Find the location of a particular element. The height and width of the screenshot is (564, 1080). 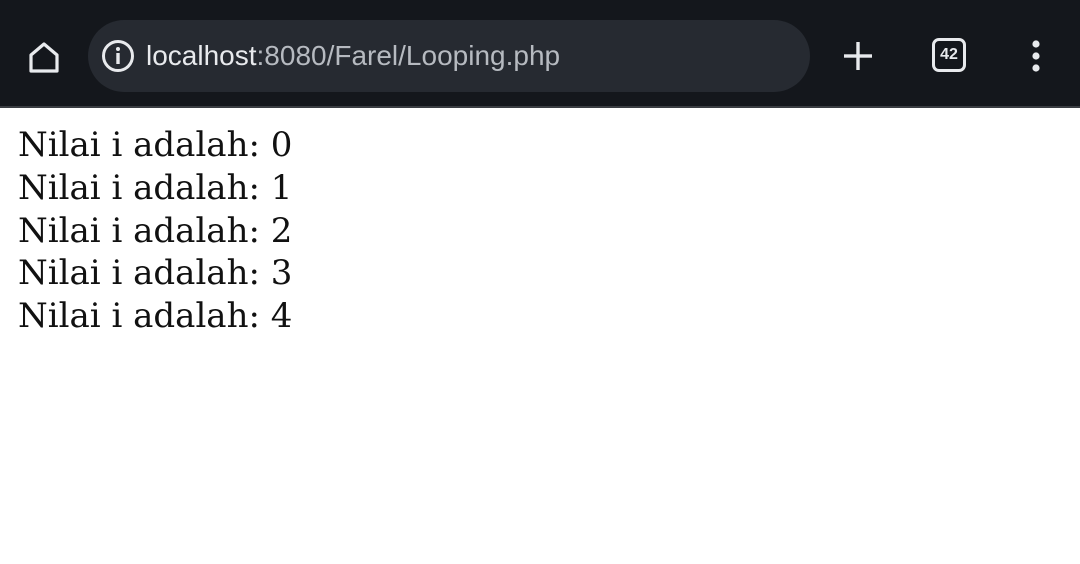

output-line: Nilai i adalah: 4 is located at coordinates (155, 316).